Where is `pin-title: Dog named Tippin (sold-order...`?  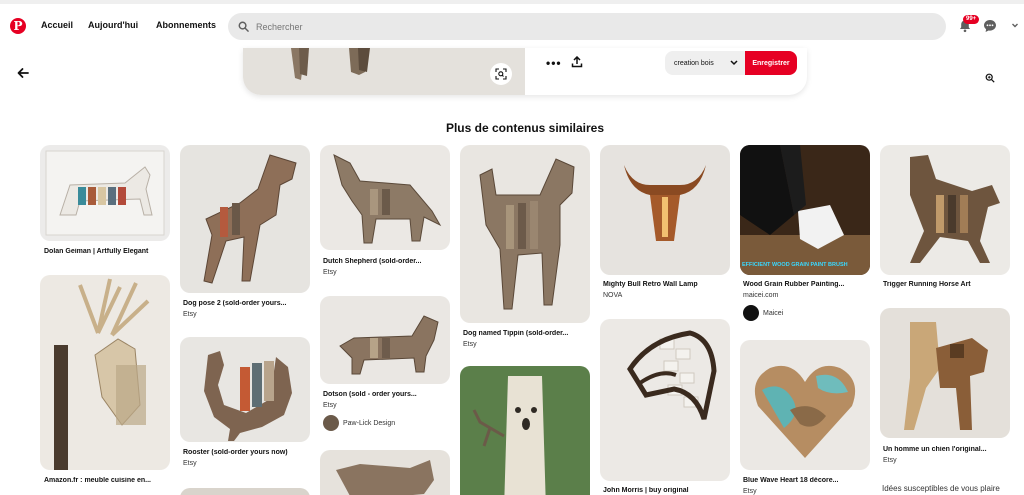 pin-title: Dog named Tippin (sold-order... is located at coordinates (528, 333).